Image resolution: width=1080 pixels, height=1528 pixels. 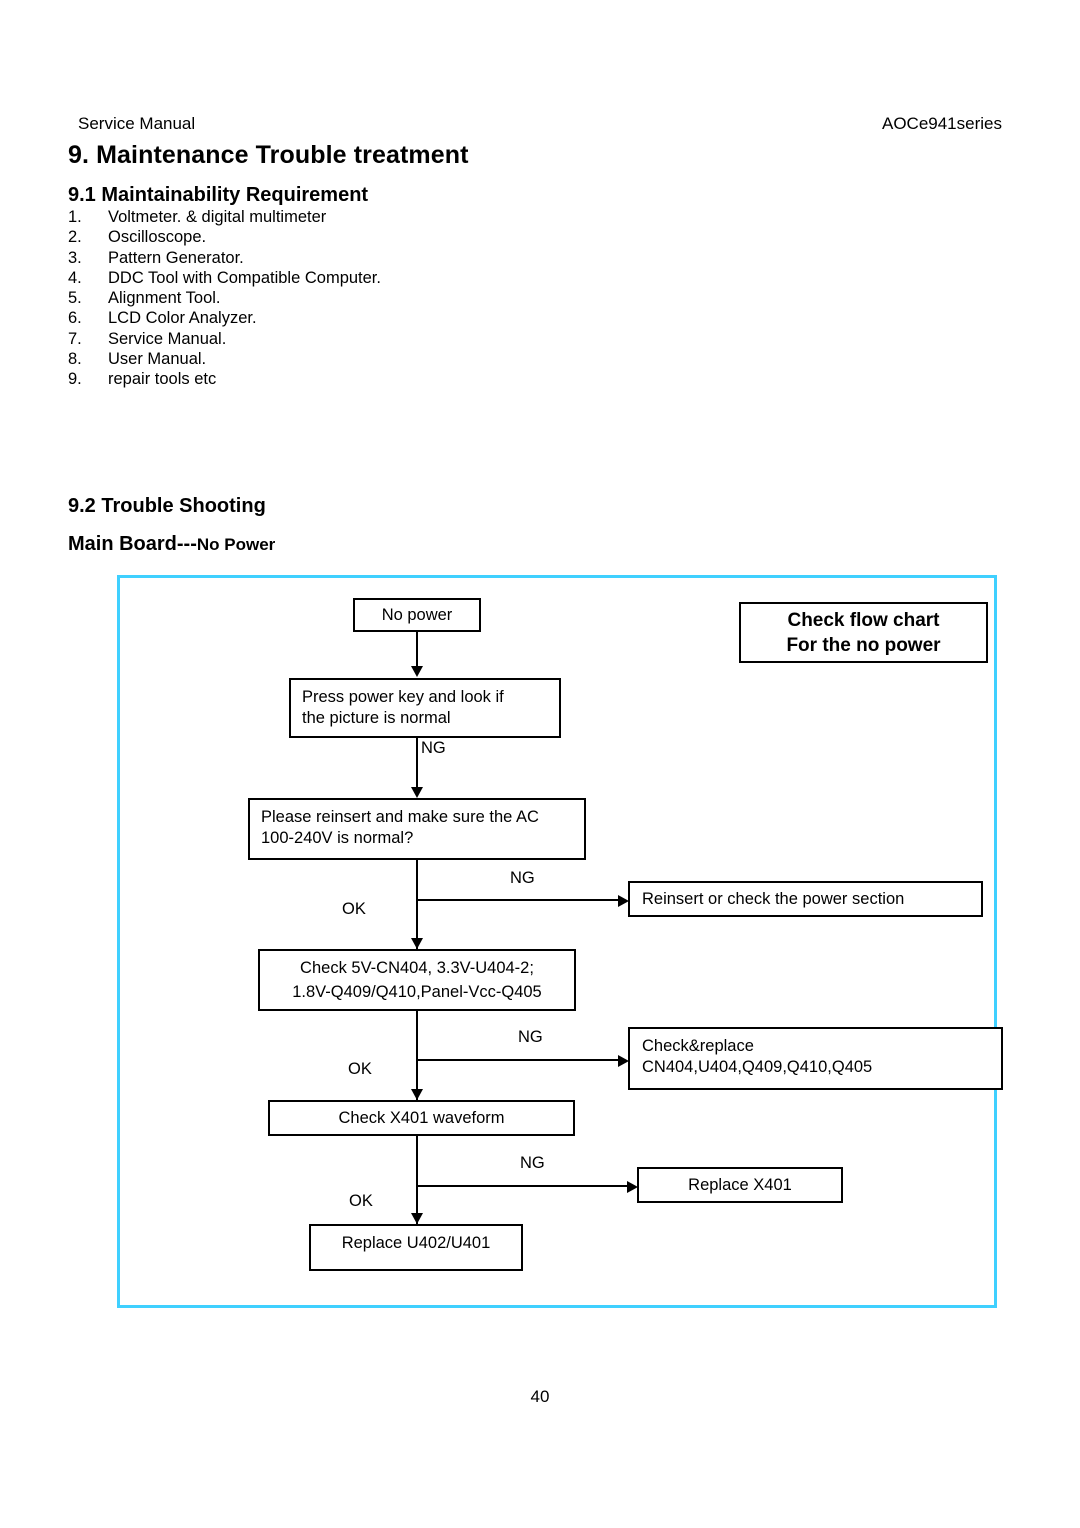 I want to click on page-number: 40, so click(x=540, y=1396).